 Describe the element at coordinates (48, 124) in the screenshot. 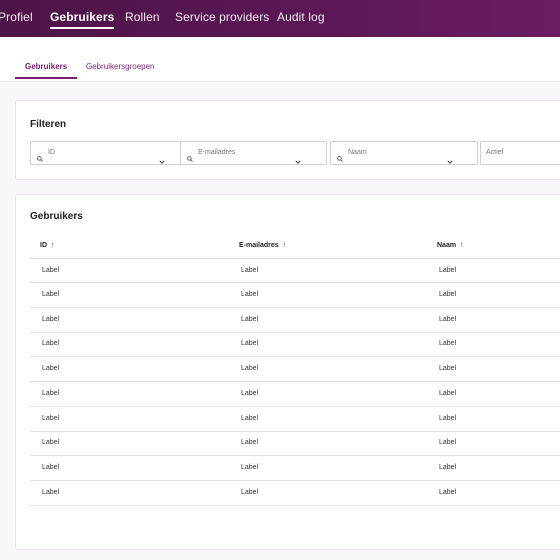

I see `filter-title: Filteren` at that location.